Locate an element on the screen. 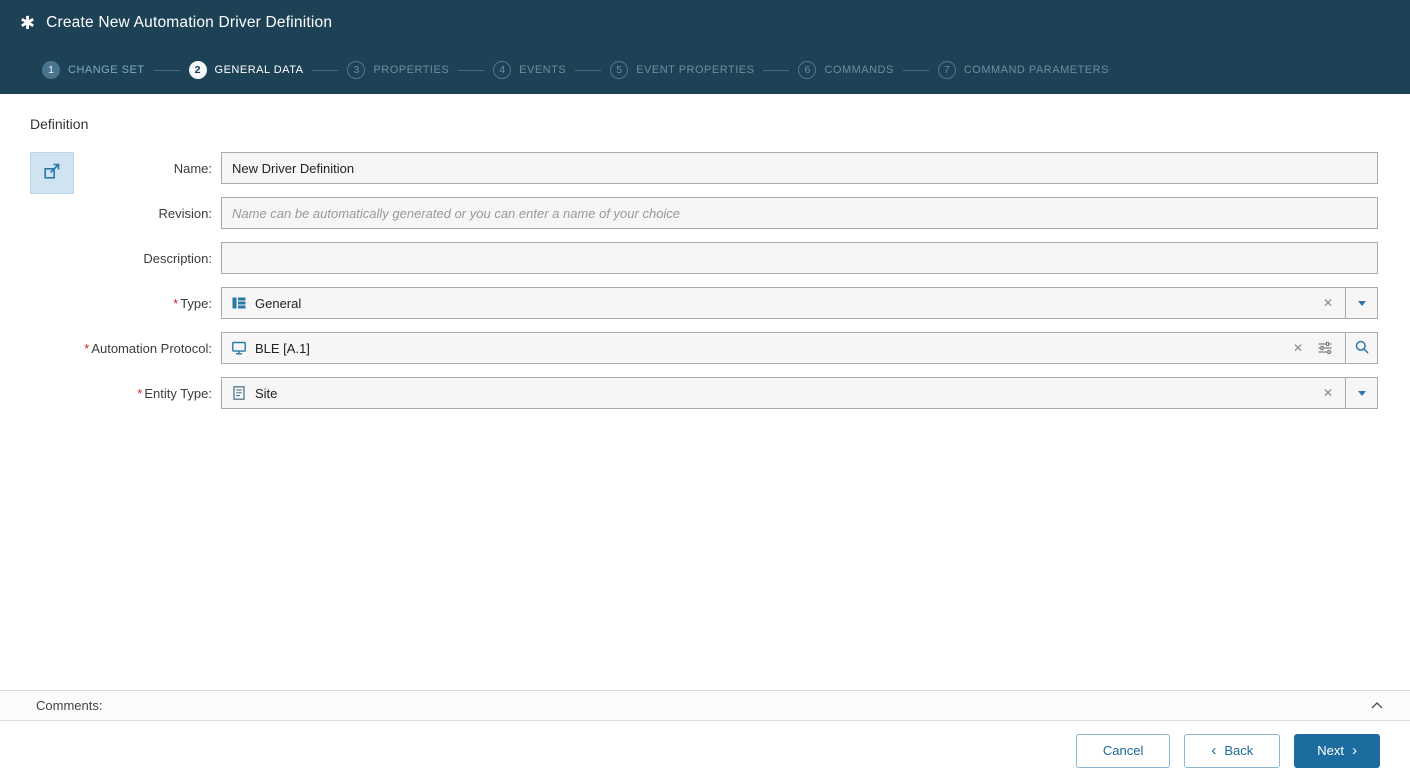 The image size is (1410, 780). type-dropdown-button is located at coordinates (1361, 303).